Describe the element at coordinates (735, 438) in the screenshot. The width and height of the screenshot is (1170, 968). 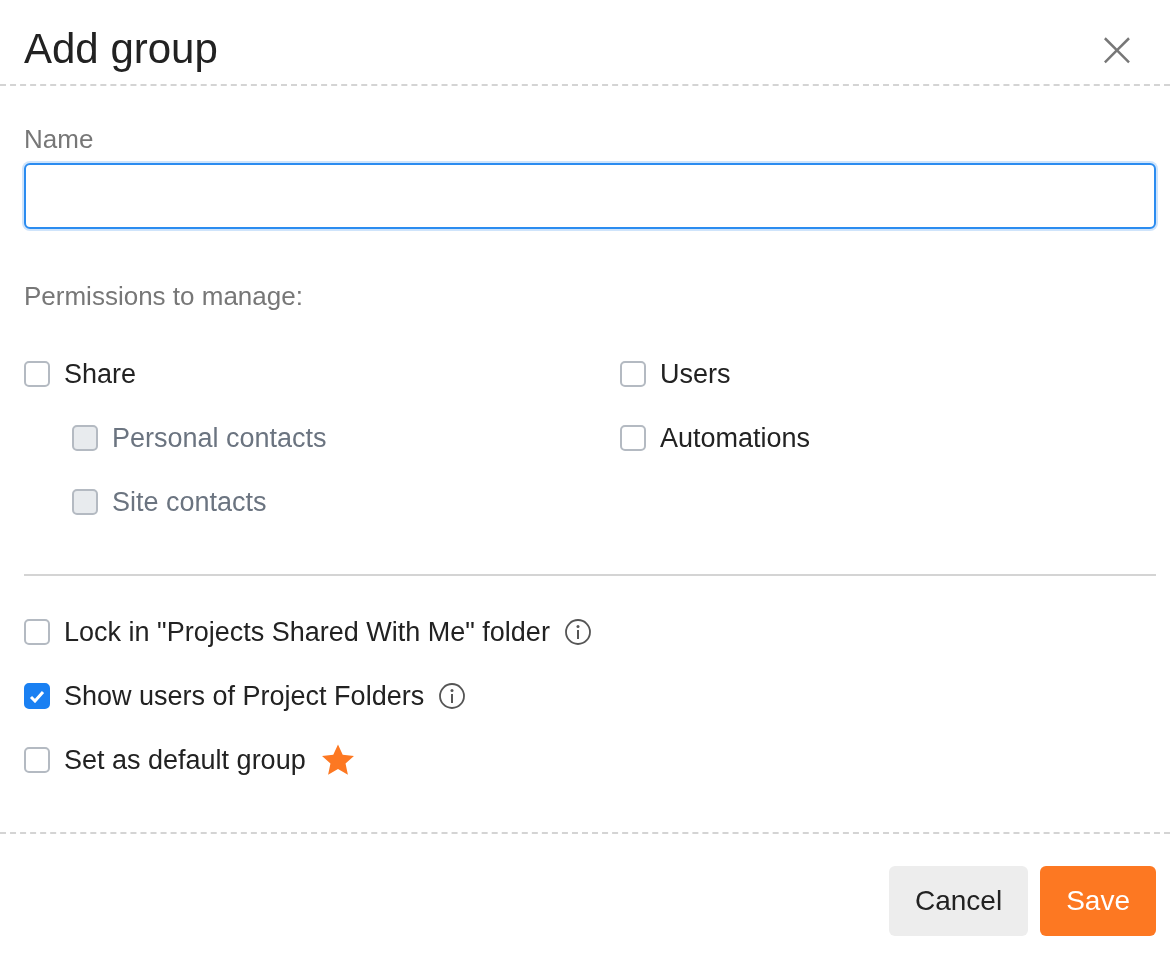
I see `checkbox-label: Automations` at that location.